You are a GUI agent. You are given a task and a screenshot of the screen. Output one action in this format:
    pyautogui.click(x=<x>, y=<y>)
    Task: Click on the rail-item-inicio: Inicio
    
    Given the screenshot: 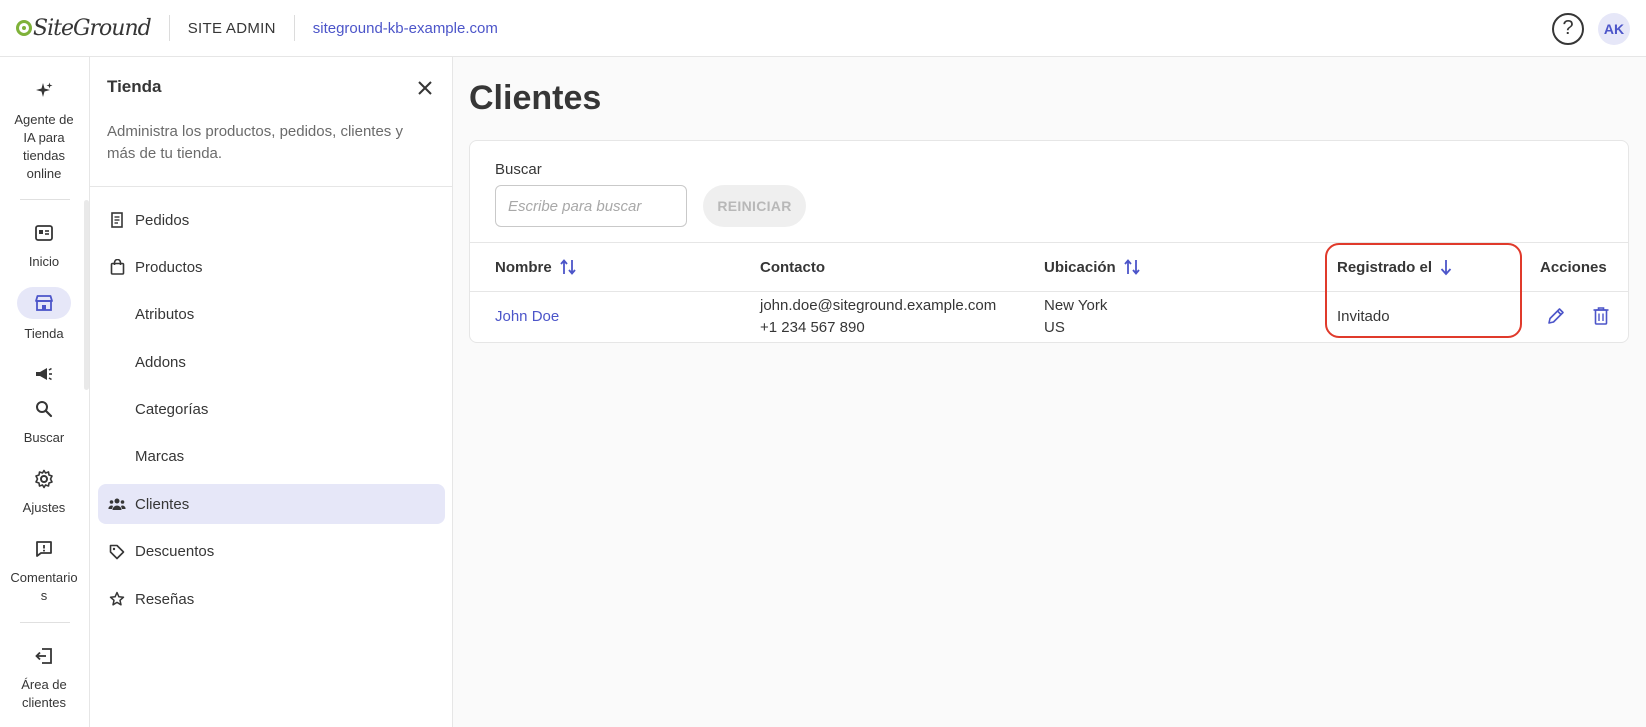 What is the action you would take?
    pyautogui.click(x=44, y=245)
    